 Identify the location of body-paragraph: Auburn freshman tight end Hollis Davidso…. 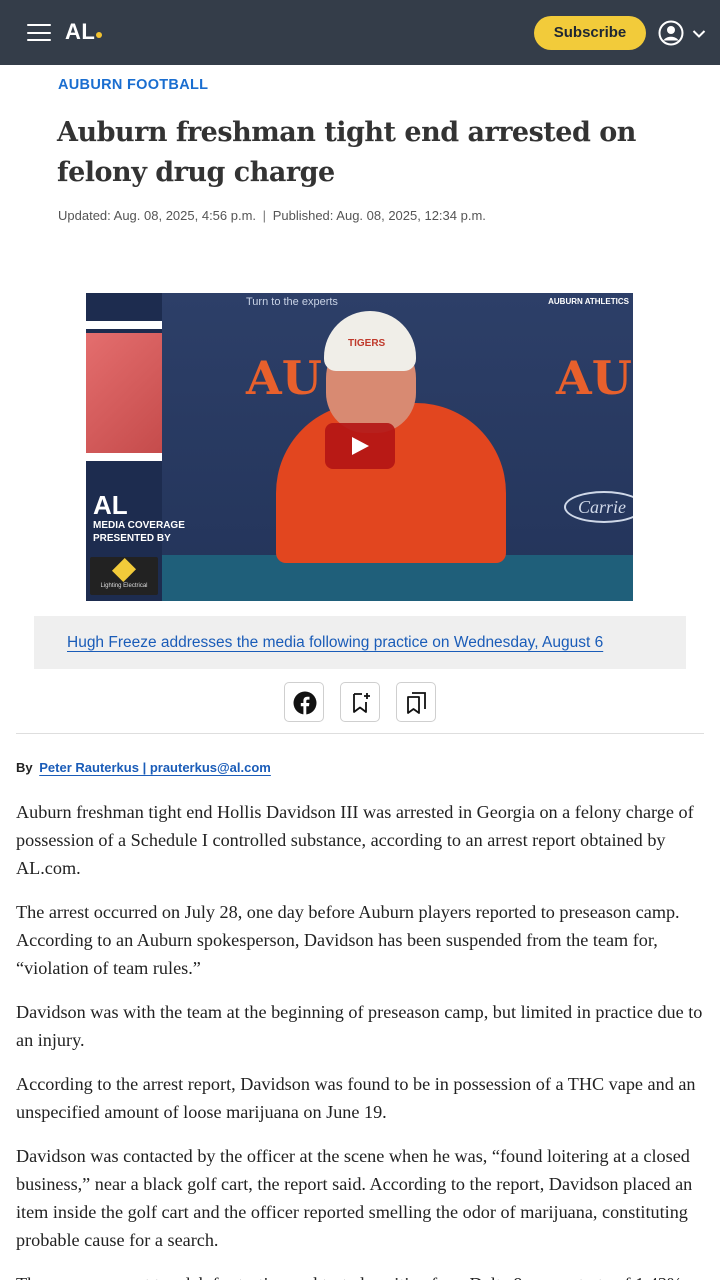
(355, 840).